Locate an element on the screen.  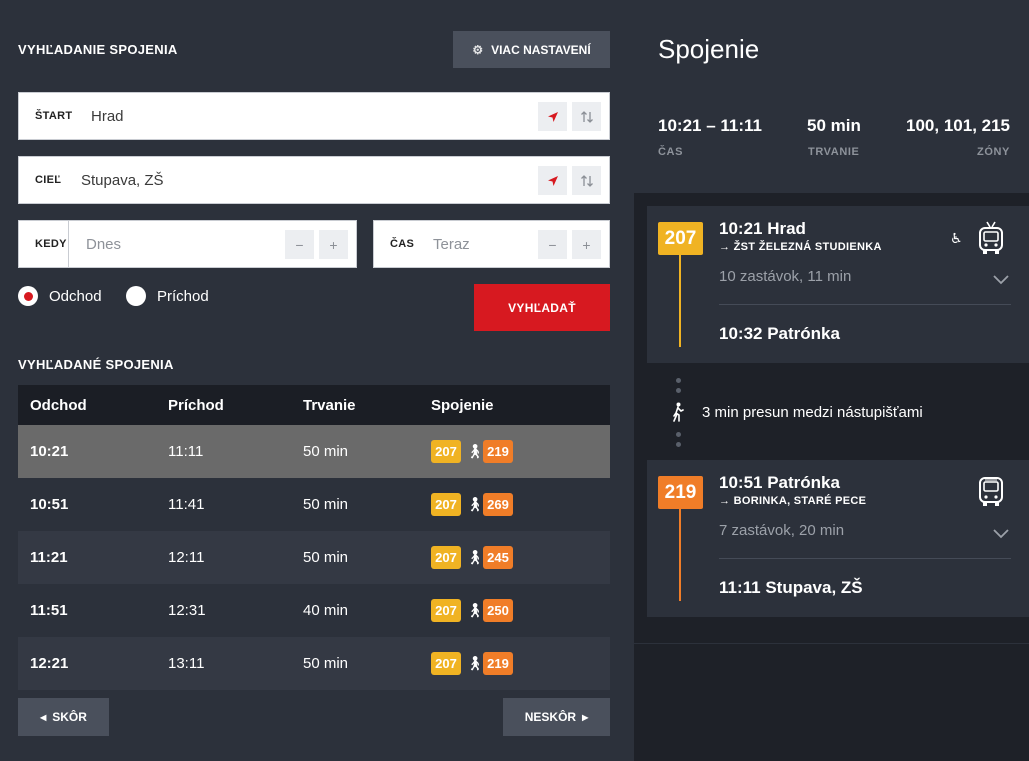
start-field: ŠTART Hrad is located at coordinates (314, 116).